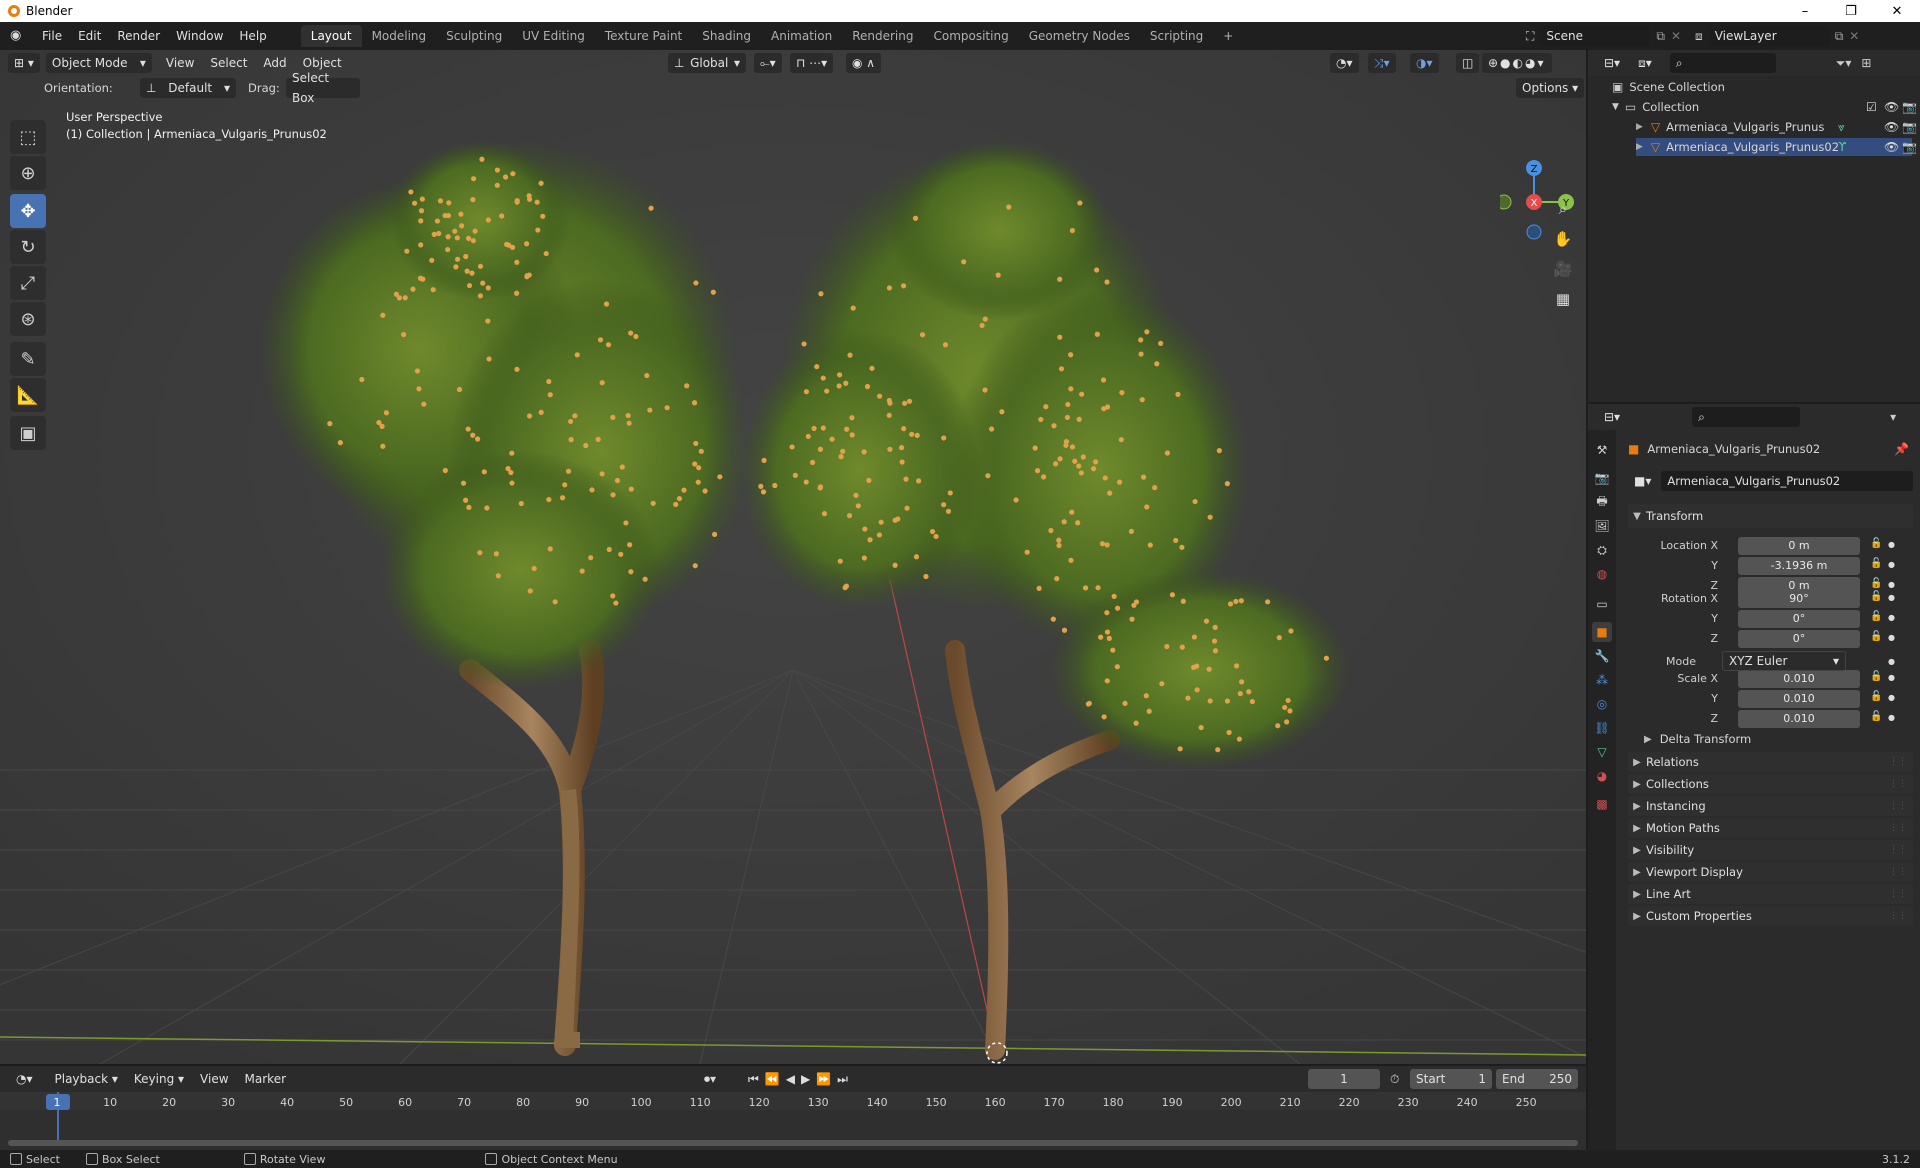 The height and width of the screenshot is (1168, 1920). What do you see at coordinates (1770, 516) in the screenshot?
I see `transform-panel-header: ▼ Transform` at bounding box center [1770, 516].